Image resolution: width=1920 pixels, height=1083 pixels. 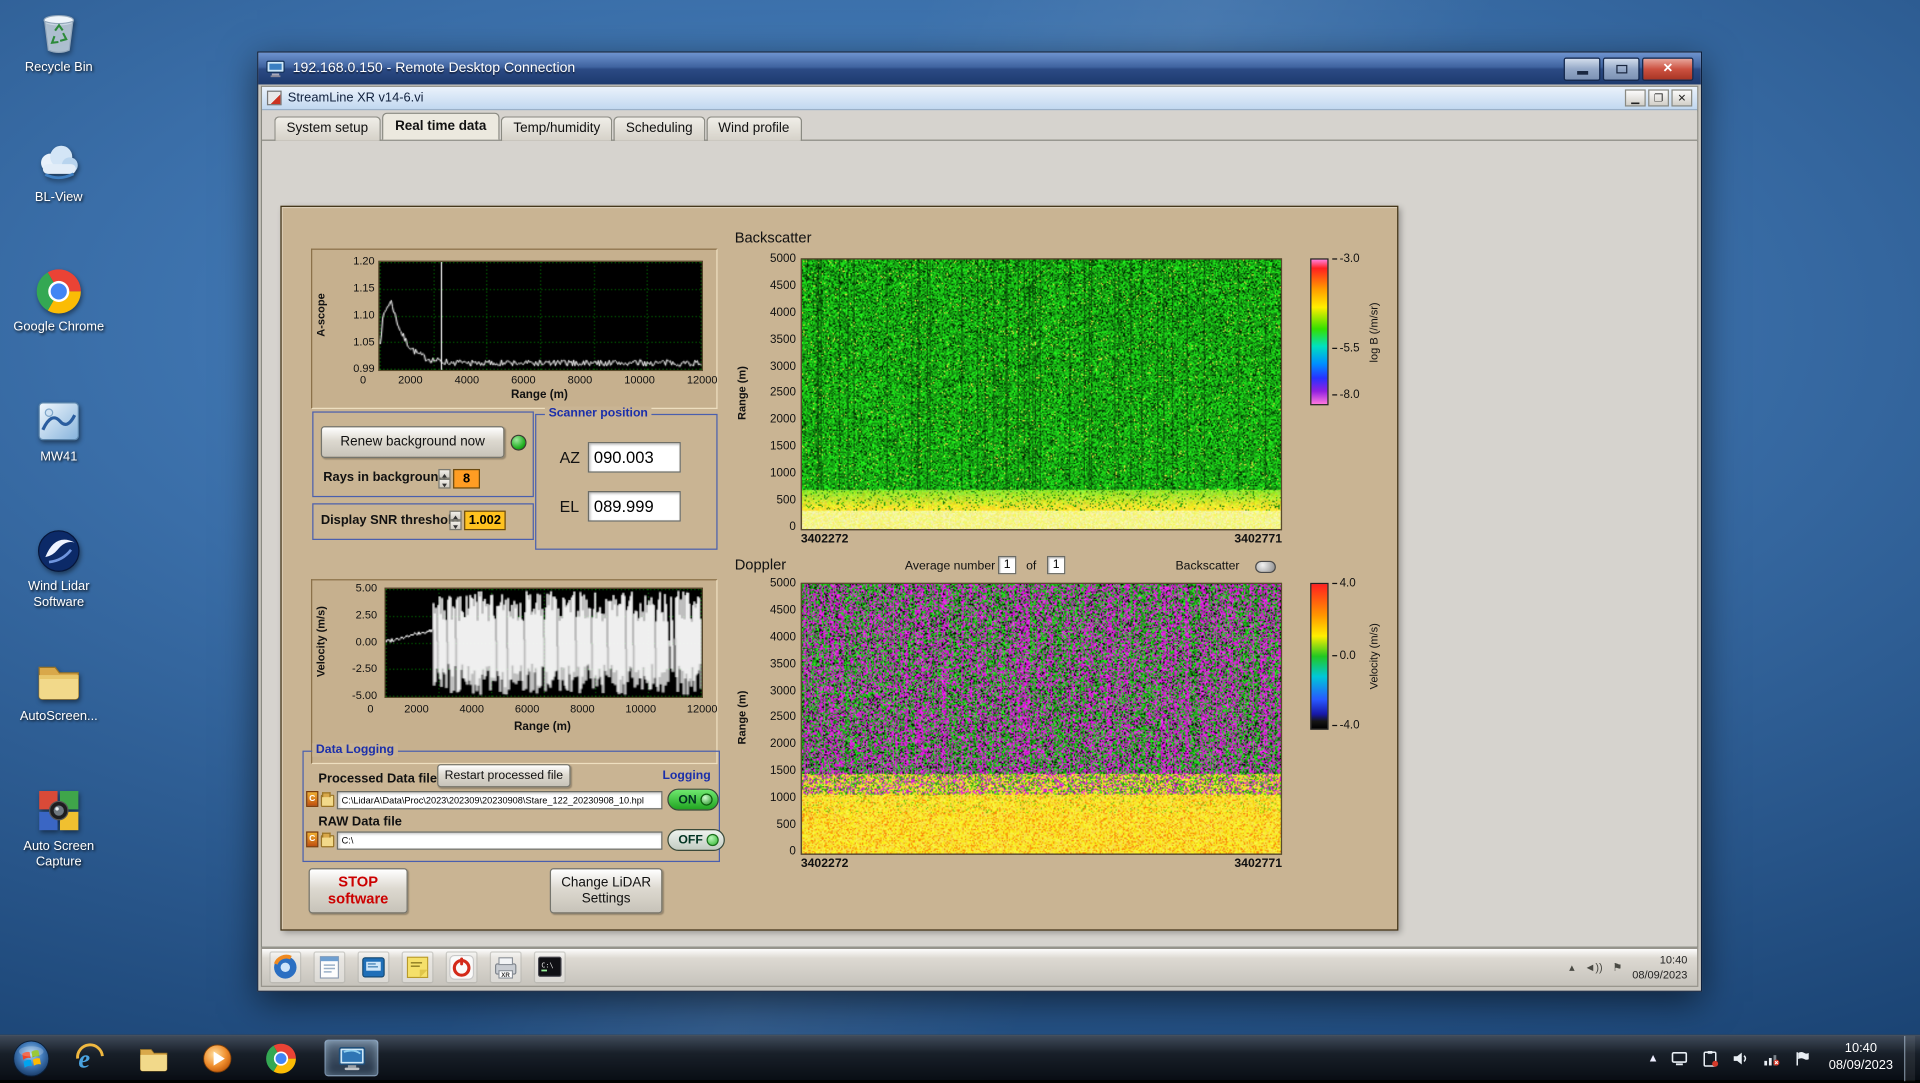 I want to click on backscatter-title: Backscatter, so click(x=773, y=237).